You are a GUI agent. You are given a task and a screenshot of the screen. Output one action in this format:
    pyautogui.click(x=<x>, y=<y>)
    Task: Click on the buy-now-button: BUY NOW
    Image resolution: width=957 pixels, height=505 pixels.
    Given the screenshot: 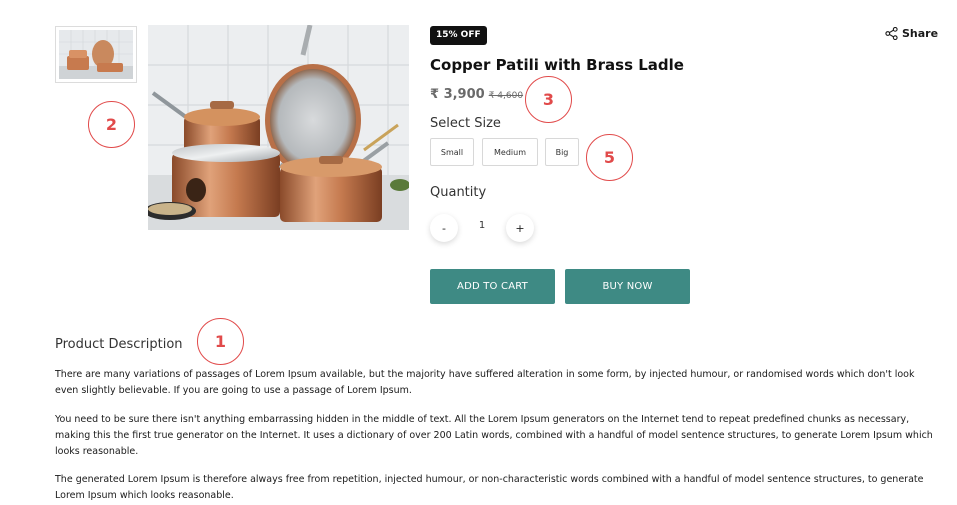 What is the action you would take?
    pyautogui.click(x=627, y=286)
    